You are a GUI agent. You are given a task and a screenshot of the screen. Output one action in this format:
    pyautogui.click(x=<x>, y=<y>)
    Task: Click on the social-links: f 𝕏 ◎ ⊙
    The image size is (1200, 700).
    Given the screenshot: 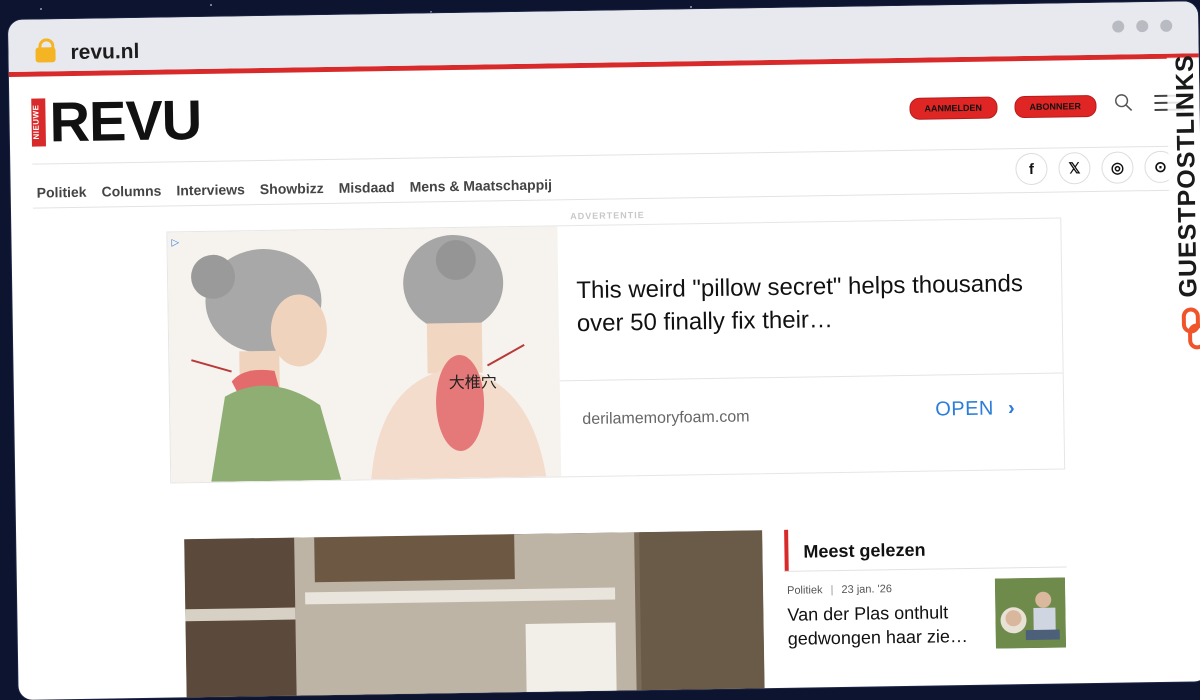 What is the action you would take?
    pyautogui.click(x=1096, y=168)
    